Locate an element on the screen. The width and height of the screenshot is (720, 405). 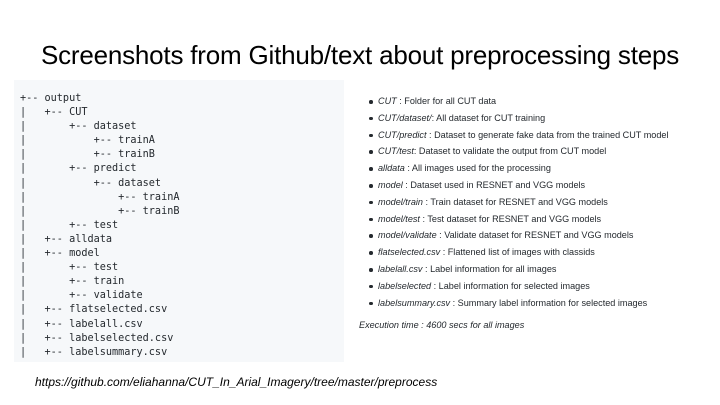
folder-description: : Label information for all images is located at coordinates (489, 268).